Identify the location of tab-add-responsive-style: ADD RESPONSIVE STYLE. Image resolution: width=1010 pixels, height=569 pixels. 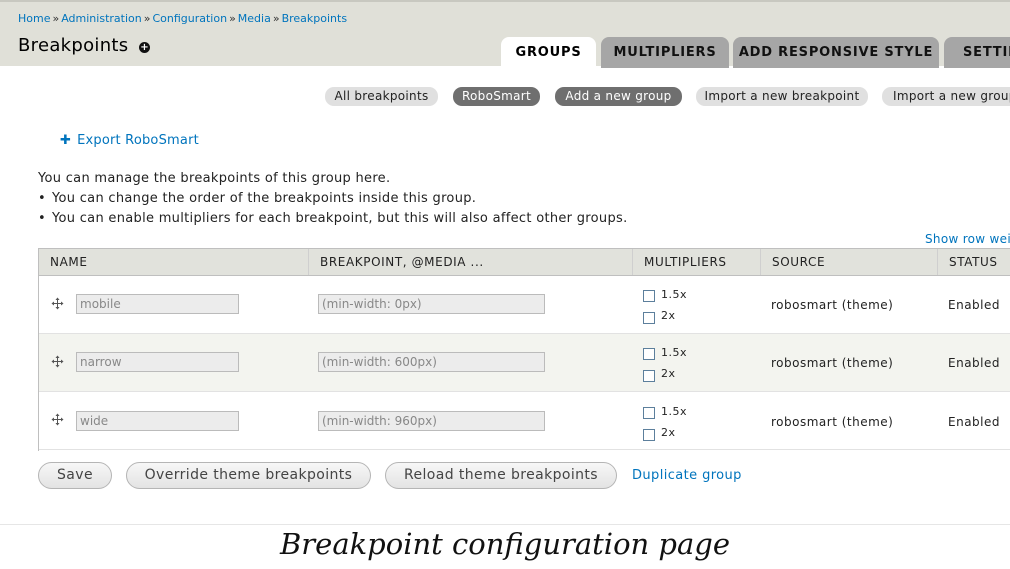
(836, 52).